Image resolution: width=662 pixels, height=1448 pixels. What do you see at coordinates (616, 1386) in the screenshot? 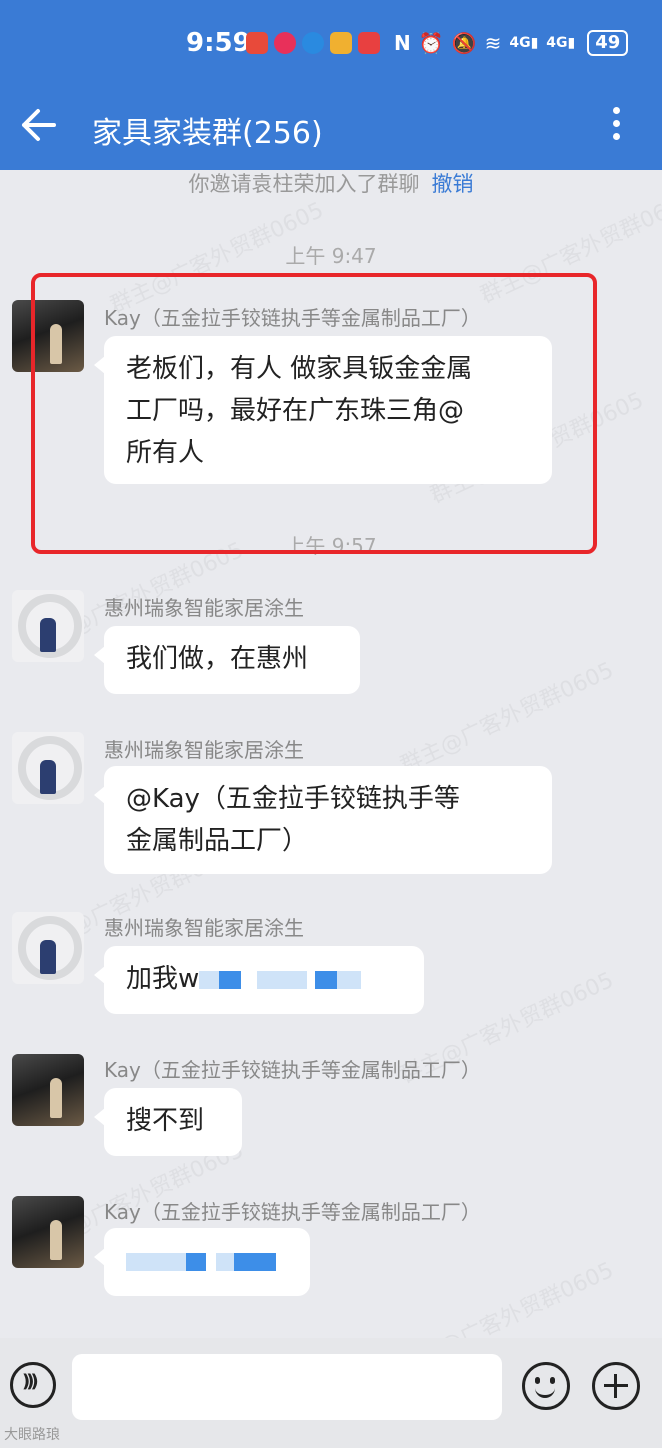
I see `add-more-icon` at bounding box center [616, 1386].